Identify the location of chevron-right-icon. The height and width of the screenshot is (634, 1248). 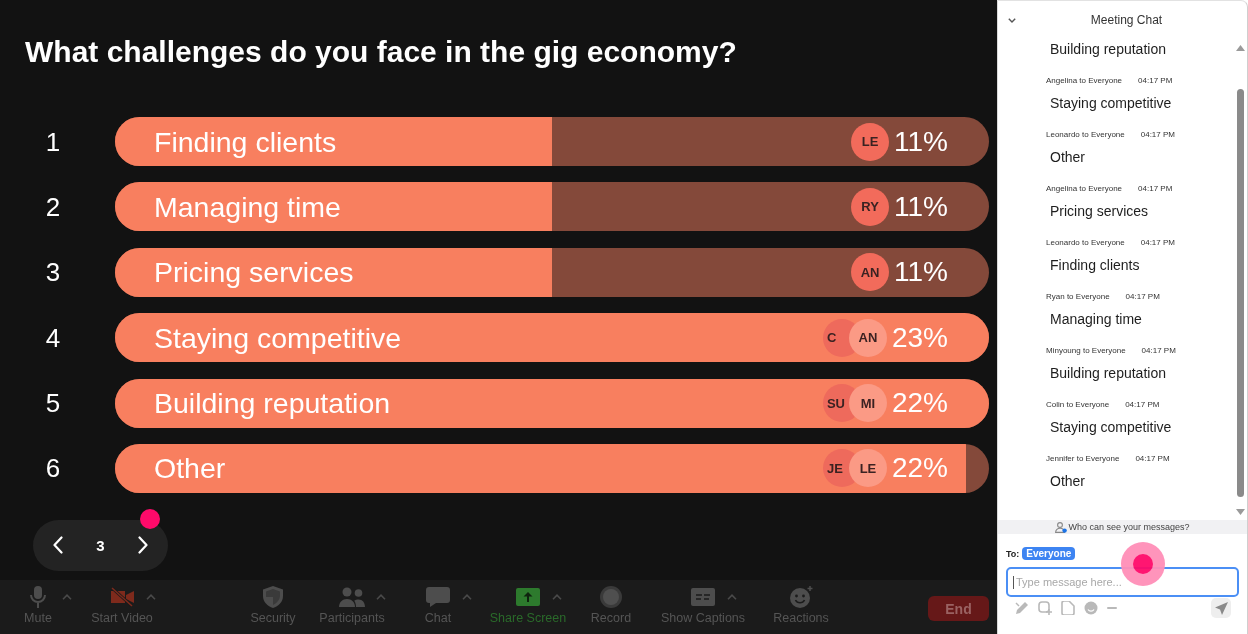
(143, 545).